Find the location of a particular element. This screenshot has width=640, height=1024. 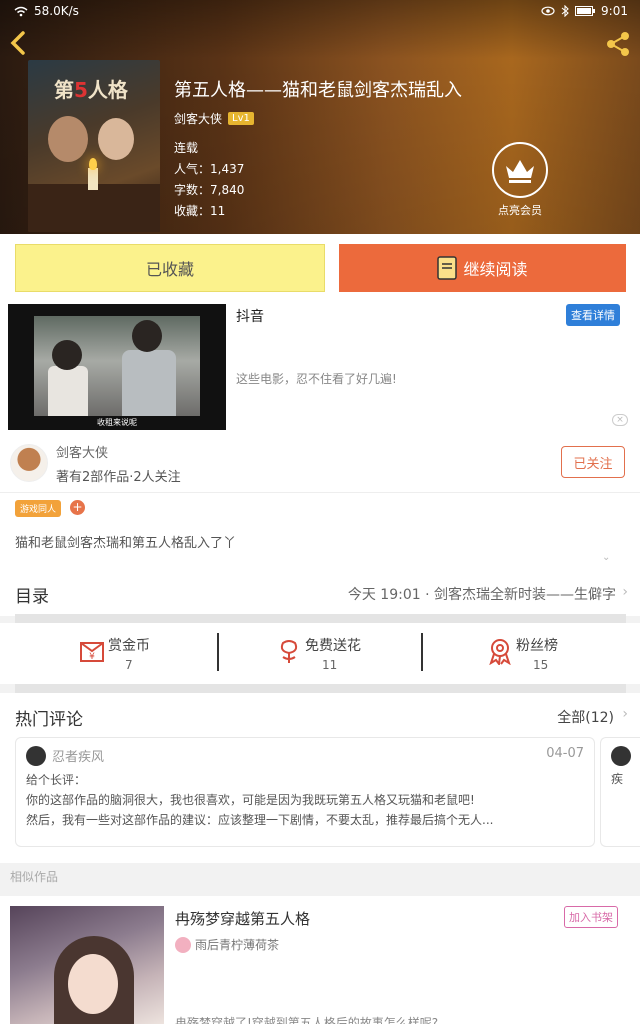

followed-button: 已关注 is located at coordinates (593, 462).